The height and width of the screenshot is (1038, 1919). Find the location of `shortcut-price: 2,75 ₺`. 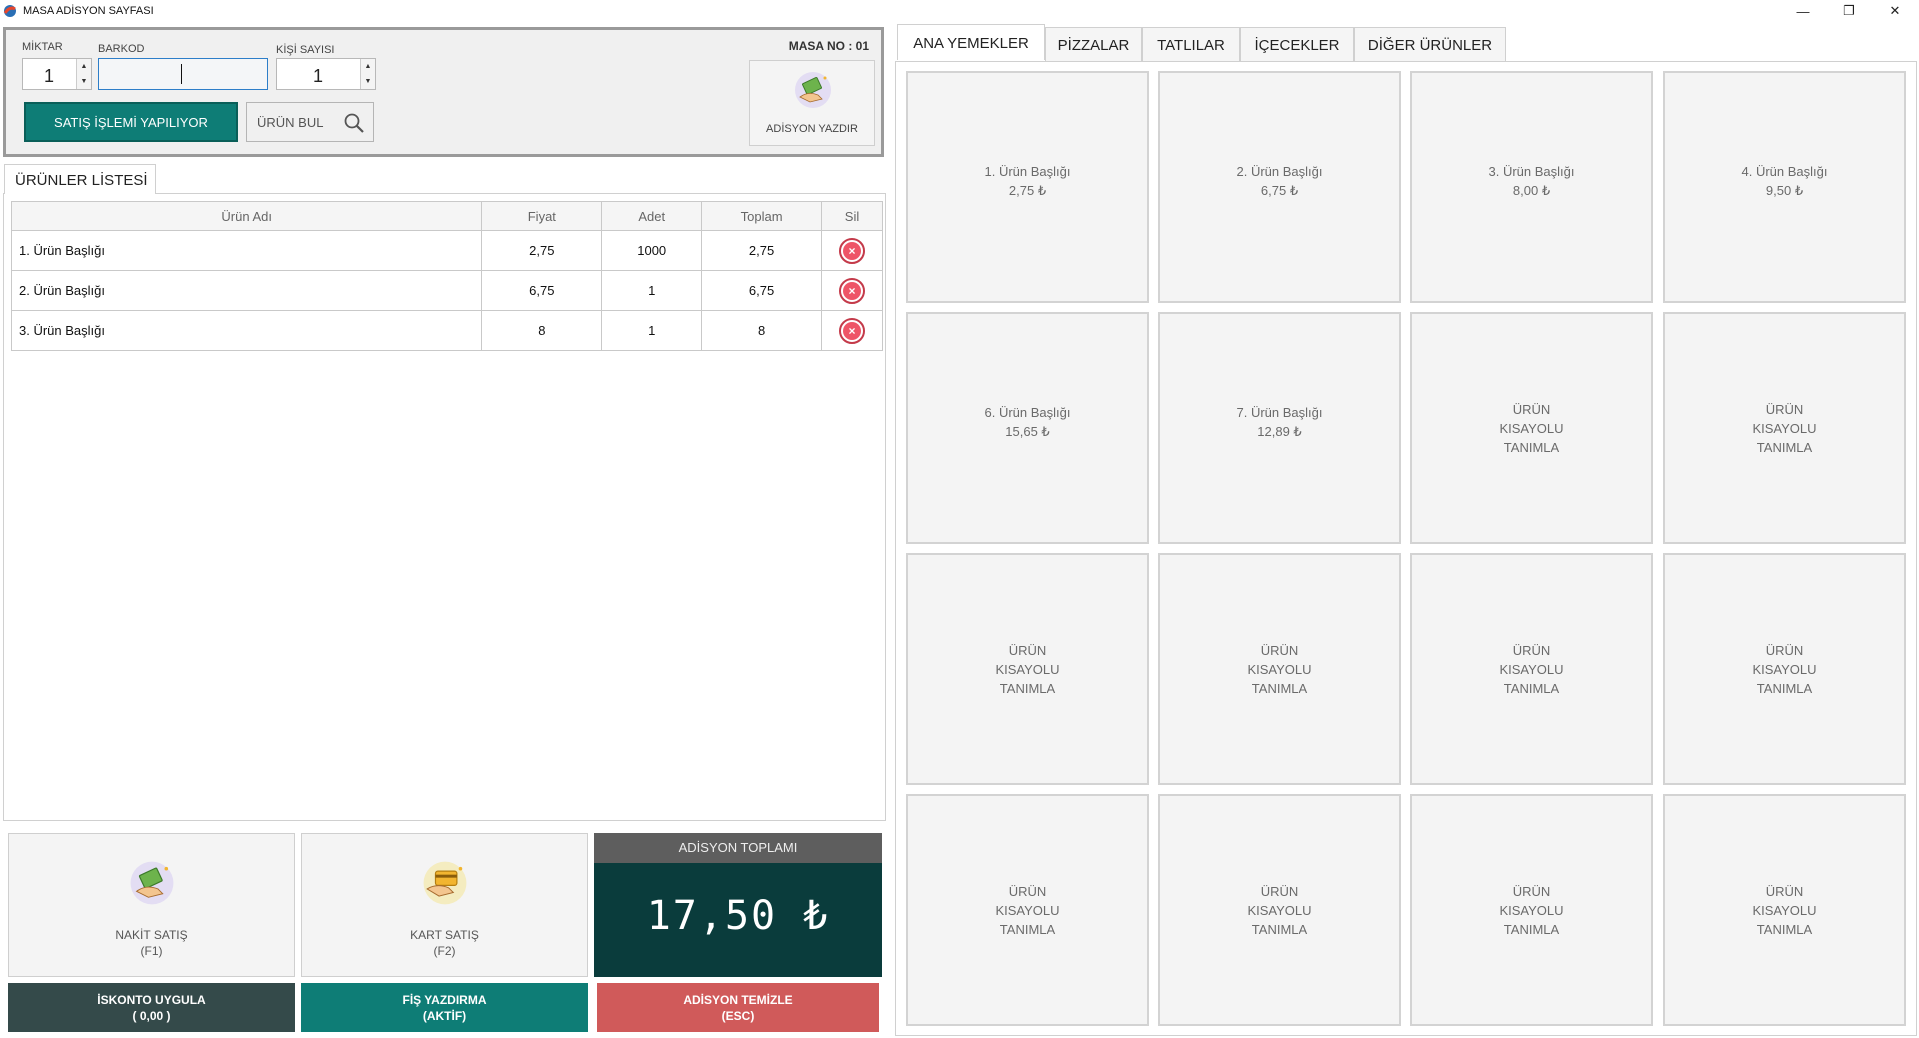

shortcut-price: 2,75 ₺ is located at coordinates (1027, 190).